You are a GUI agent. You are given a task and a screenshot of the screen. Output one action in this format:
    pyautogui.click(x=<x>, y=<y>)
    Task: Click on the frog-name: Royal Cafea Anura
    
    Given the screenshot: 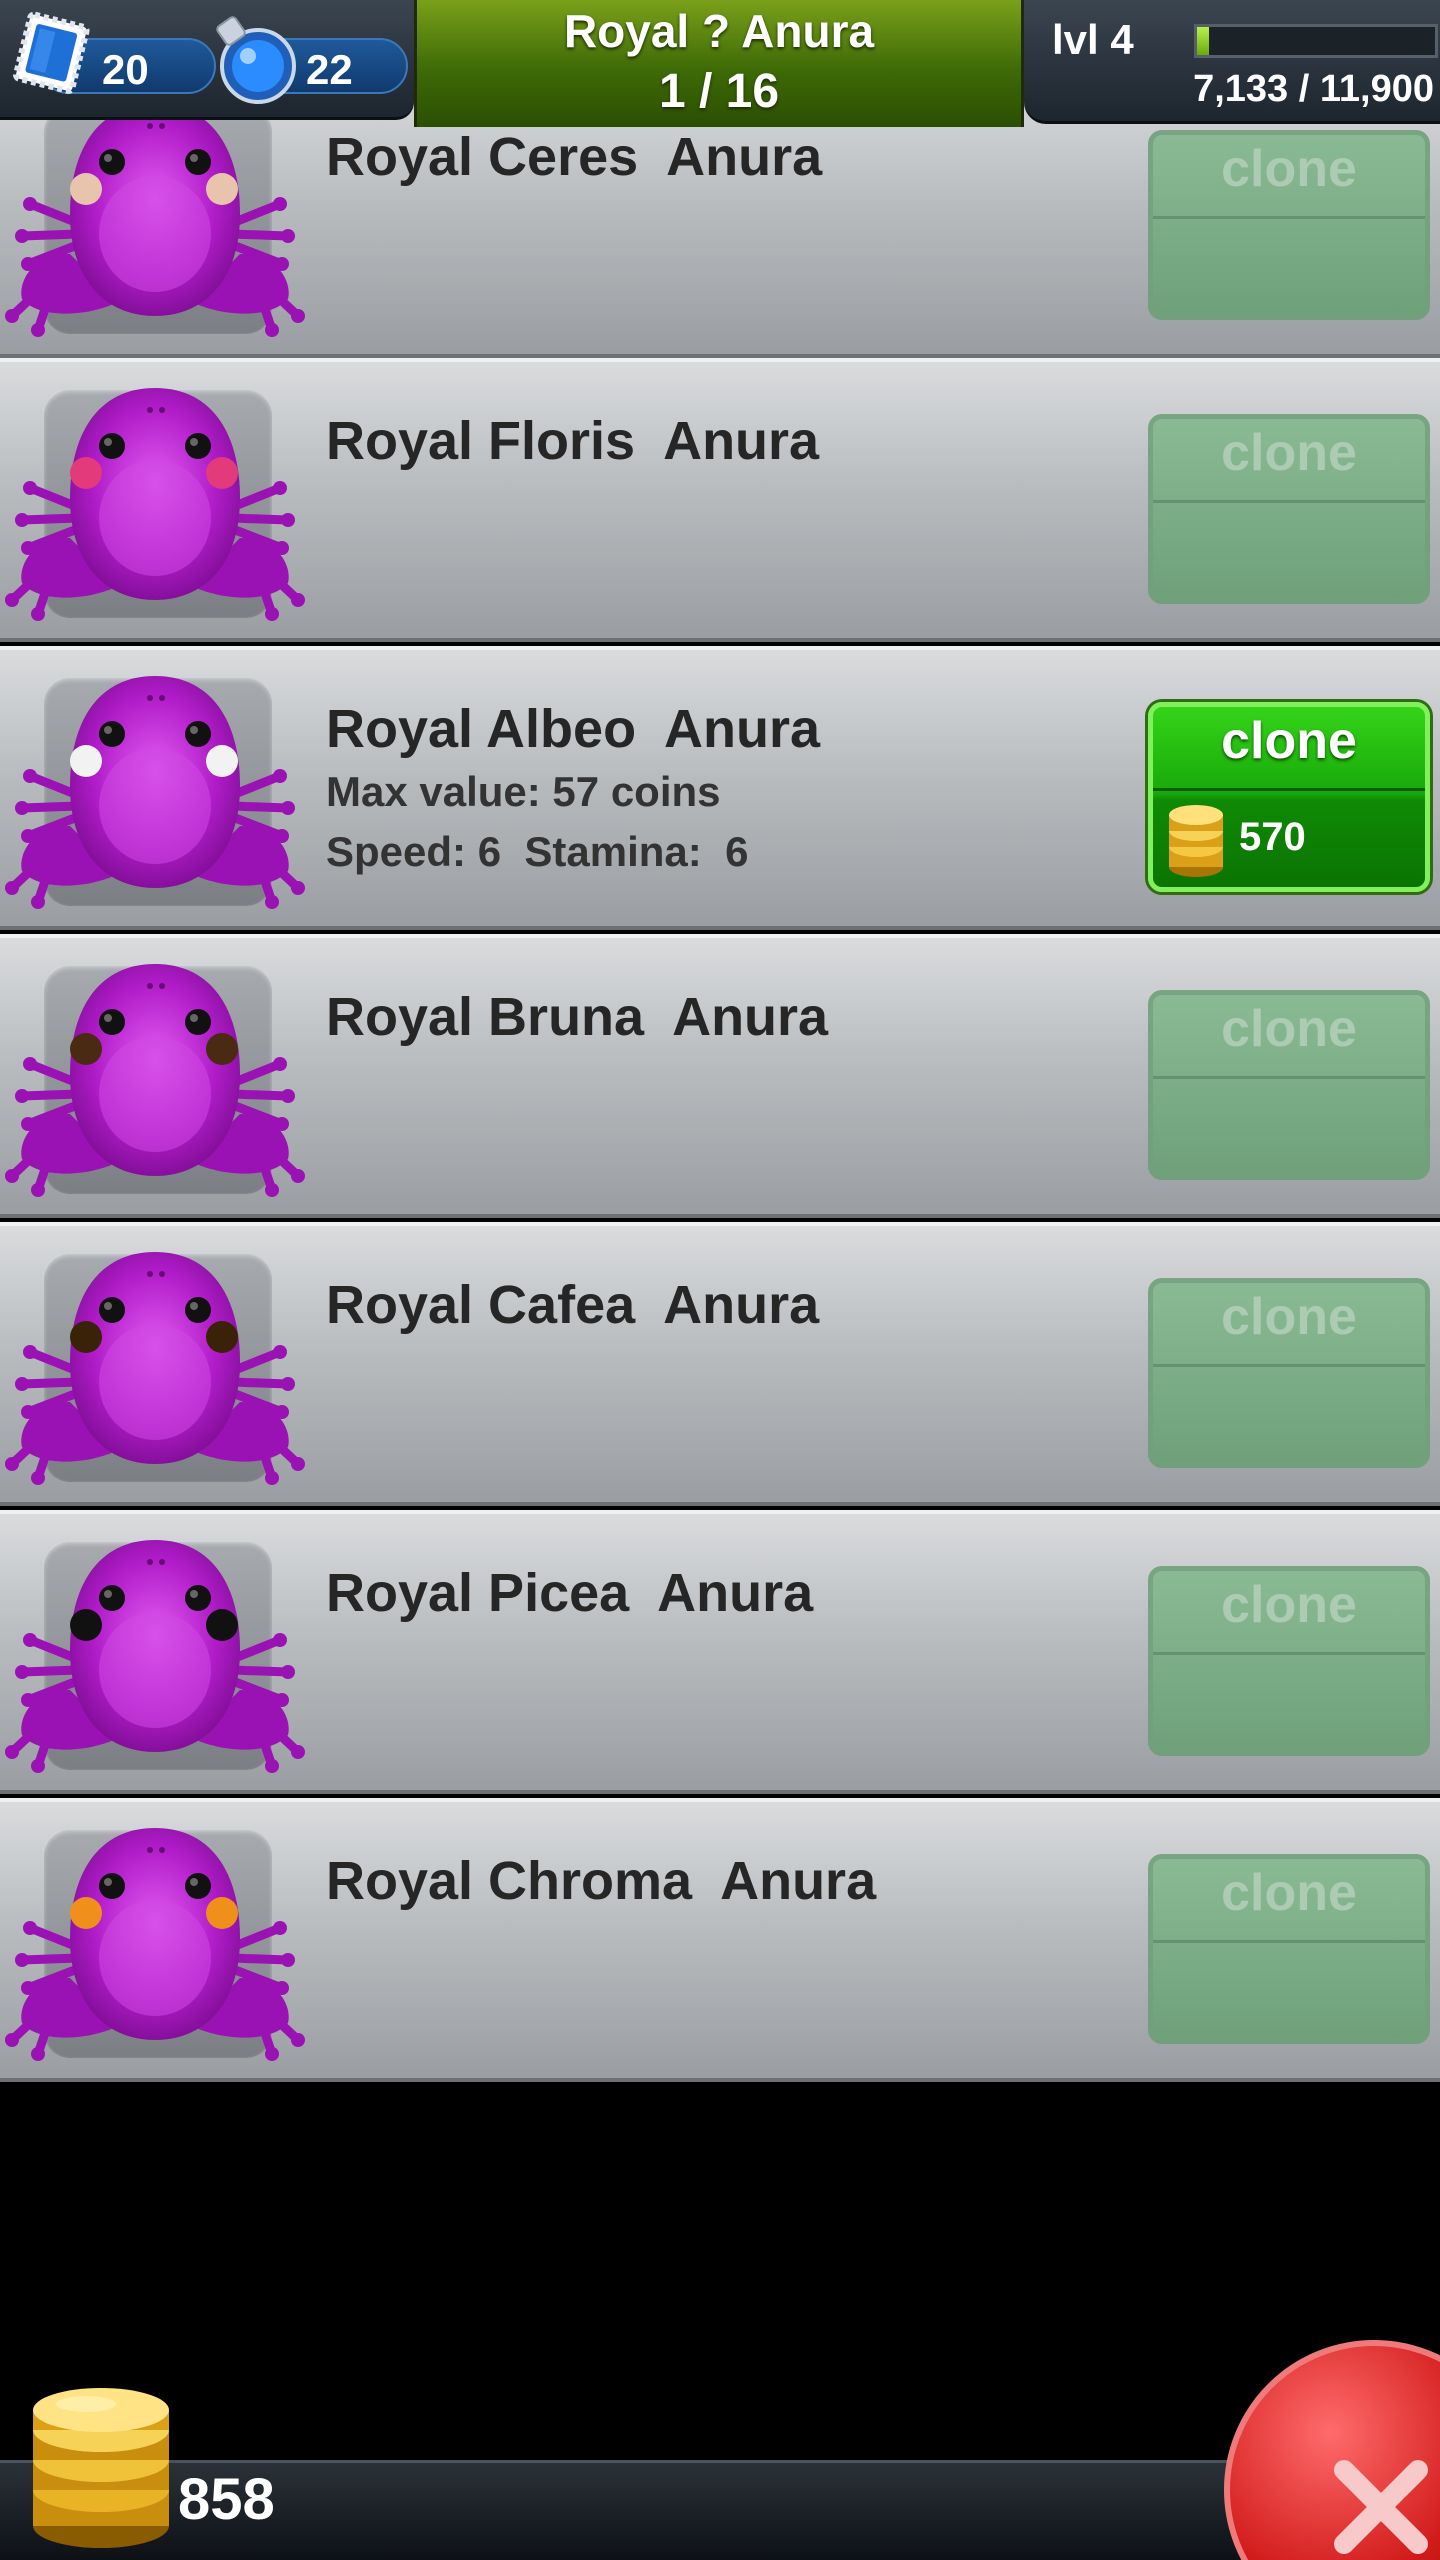 What is the action you would take?
    pyautogui.click(x=573, y=1305)
    